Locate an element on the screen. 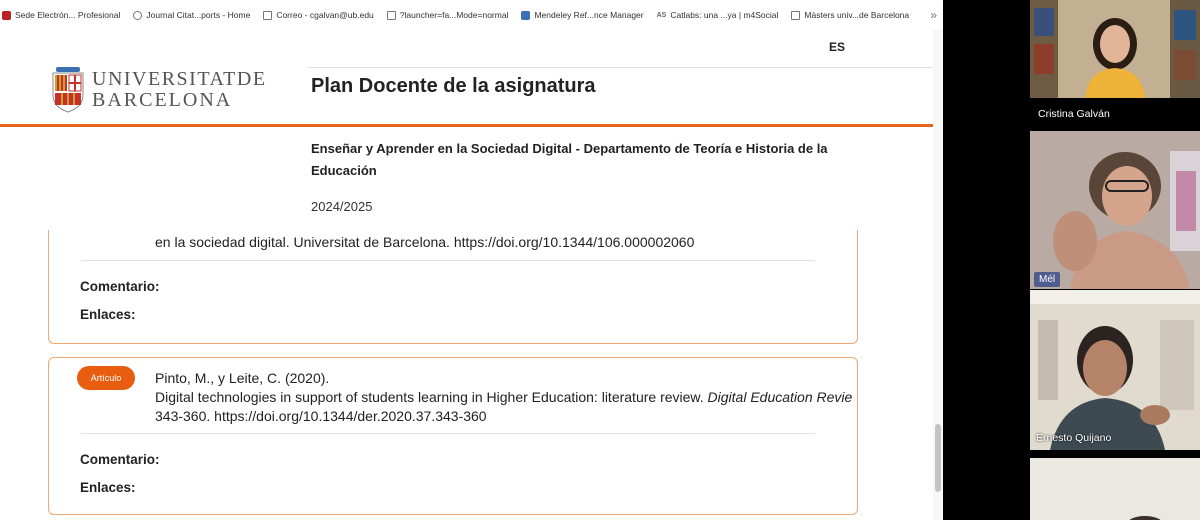 This screenshot has height=520, width=1200. page-title: Plan Docente de la asignatura is located at coordinates (453, 86).